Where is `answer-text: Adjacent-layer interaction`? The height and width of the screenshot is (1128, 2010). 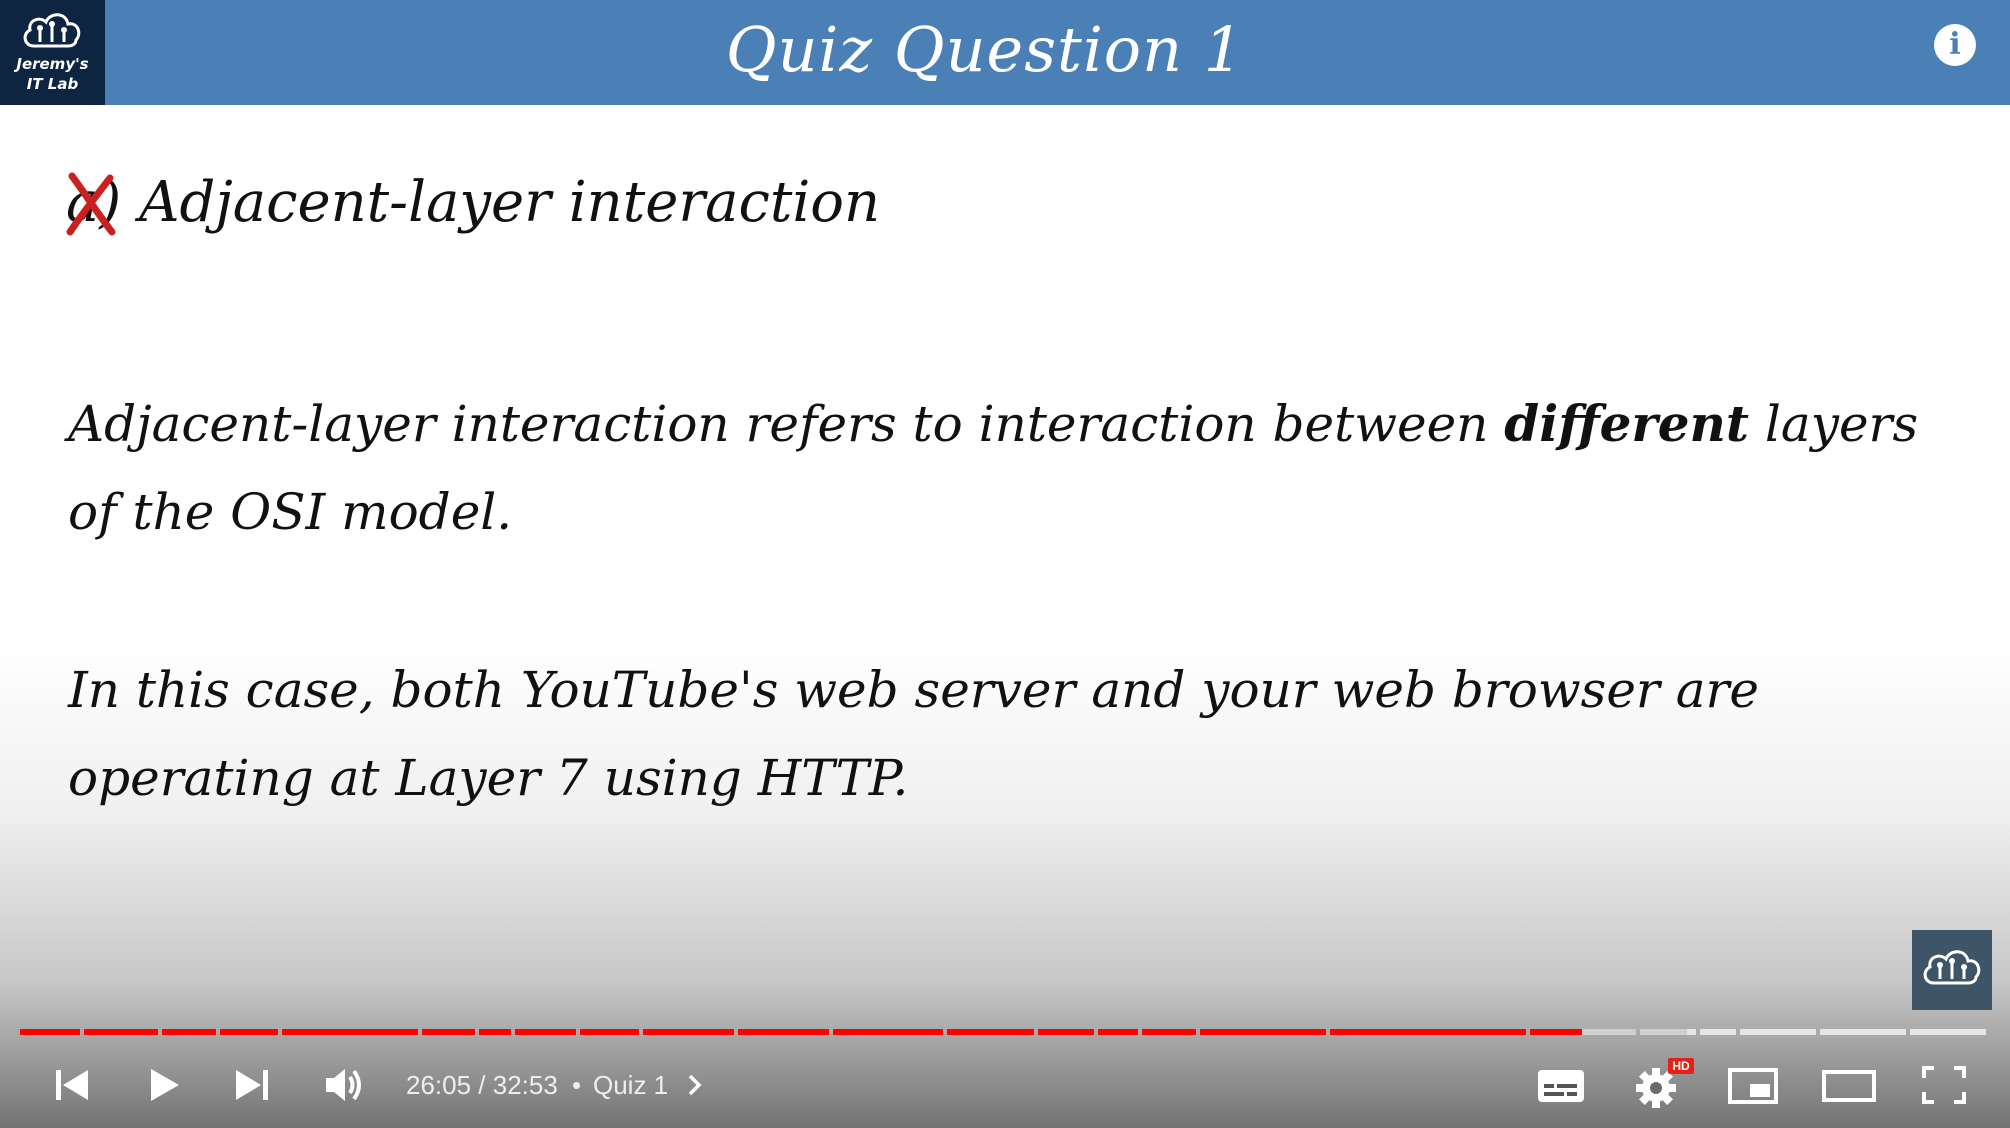 answer-text: Adjacent-layer interaction is located at coordinates (510, 202).